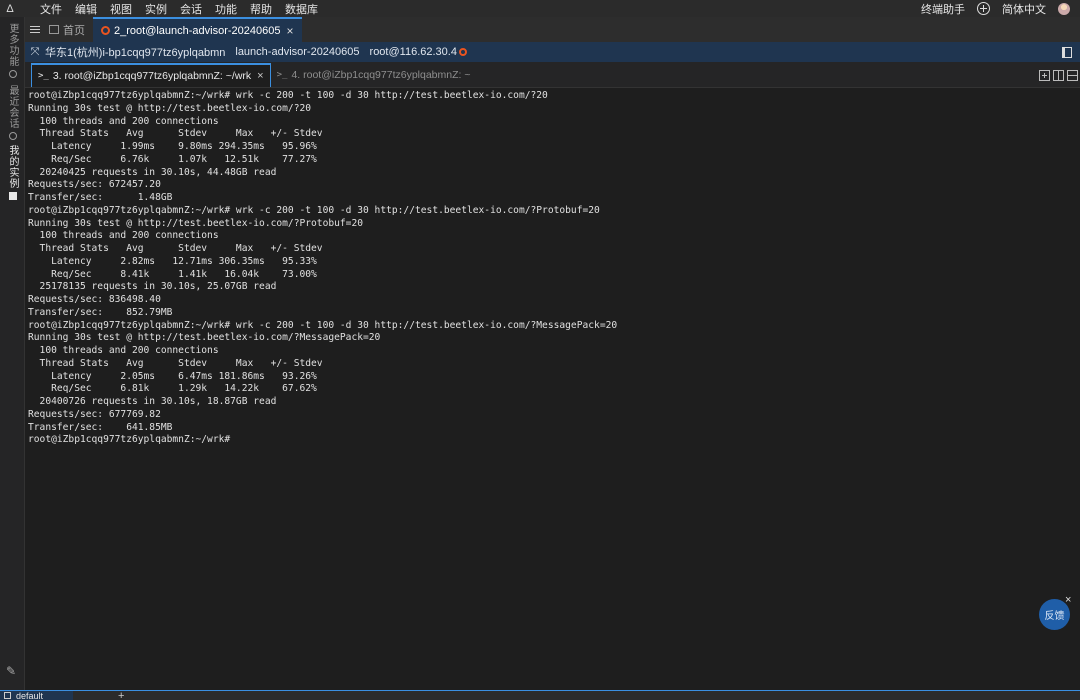  I want to click on tab-session: 2_root@launch-advisor-20240605 ×, so click(197, 29).